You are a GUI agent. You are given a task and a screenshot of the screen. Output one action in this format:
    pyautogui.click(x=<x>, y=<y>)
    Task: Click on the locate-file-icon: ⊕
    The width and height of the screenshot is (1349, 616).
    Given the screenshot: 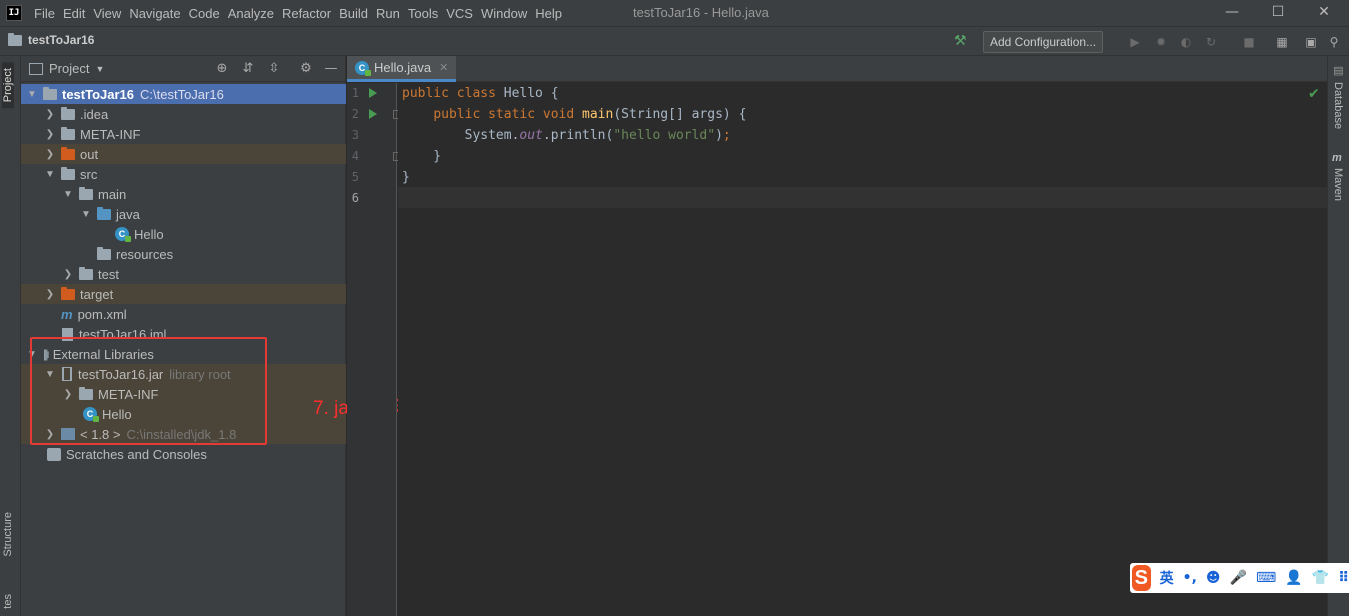 What is the action you would take?
    pyautogui.click(x=222, y=69)
    